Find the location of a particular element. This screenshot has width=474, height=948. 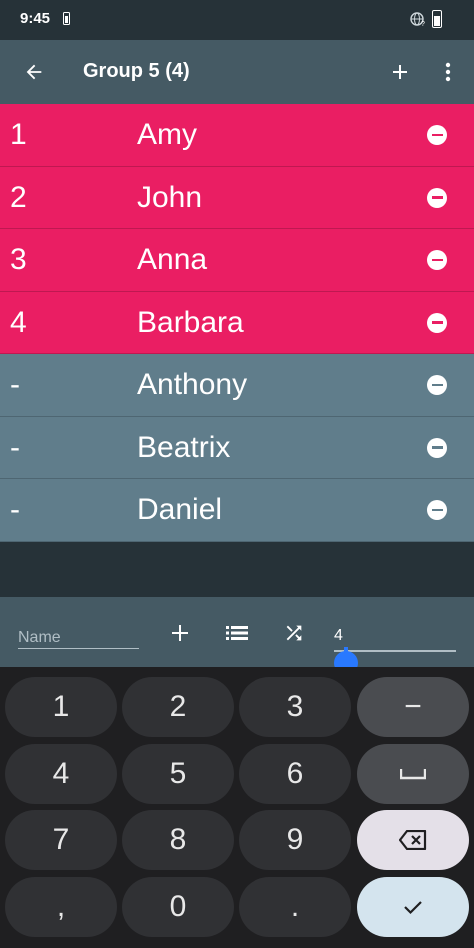

list-item: 1 Amy is located at coordinates (237, 135).